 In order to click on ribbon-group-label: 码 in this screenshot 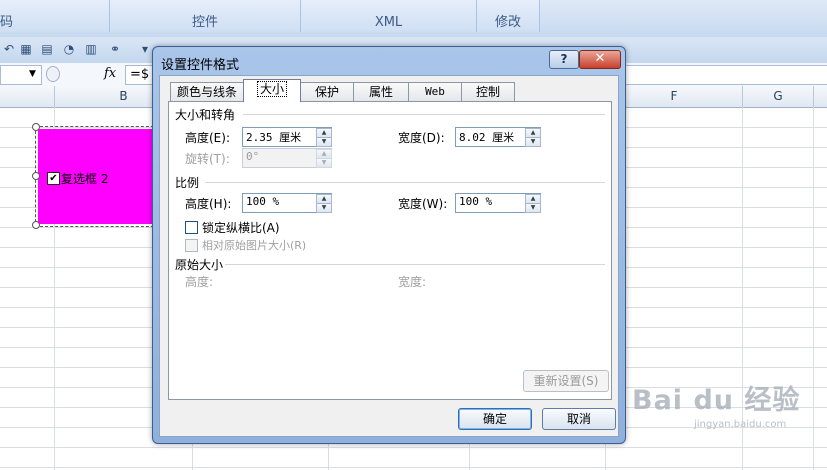, I will do `click(7, 22)`.